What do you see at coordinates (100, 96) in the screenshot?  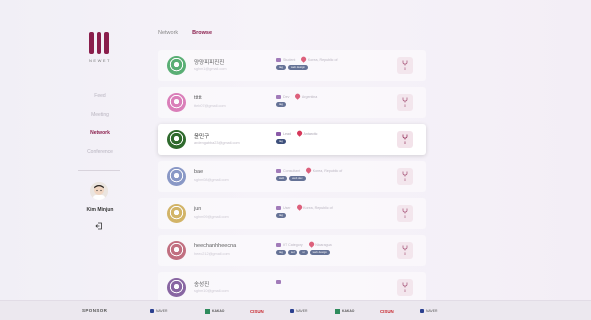 I see `nav-item-feed: Feed` at bounding box center [100, 96].